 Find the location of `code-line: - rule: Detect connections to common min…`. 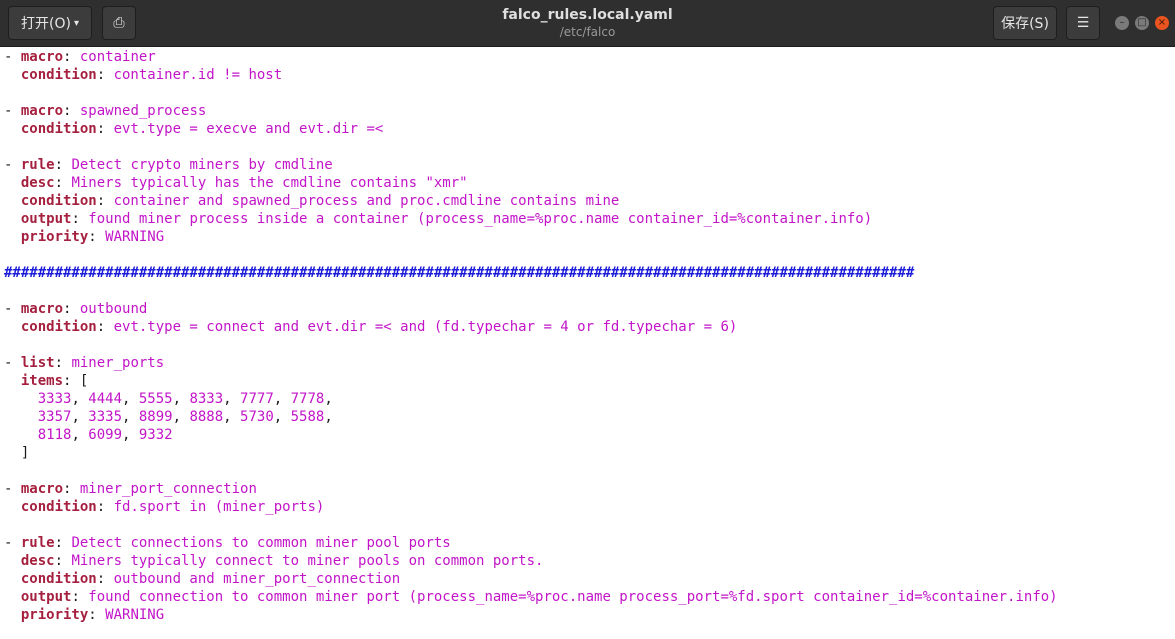

code-line: - rule: Detect connections to common min… is located at coordinates (227, 543).